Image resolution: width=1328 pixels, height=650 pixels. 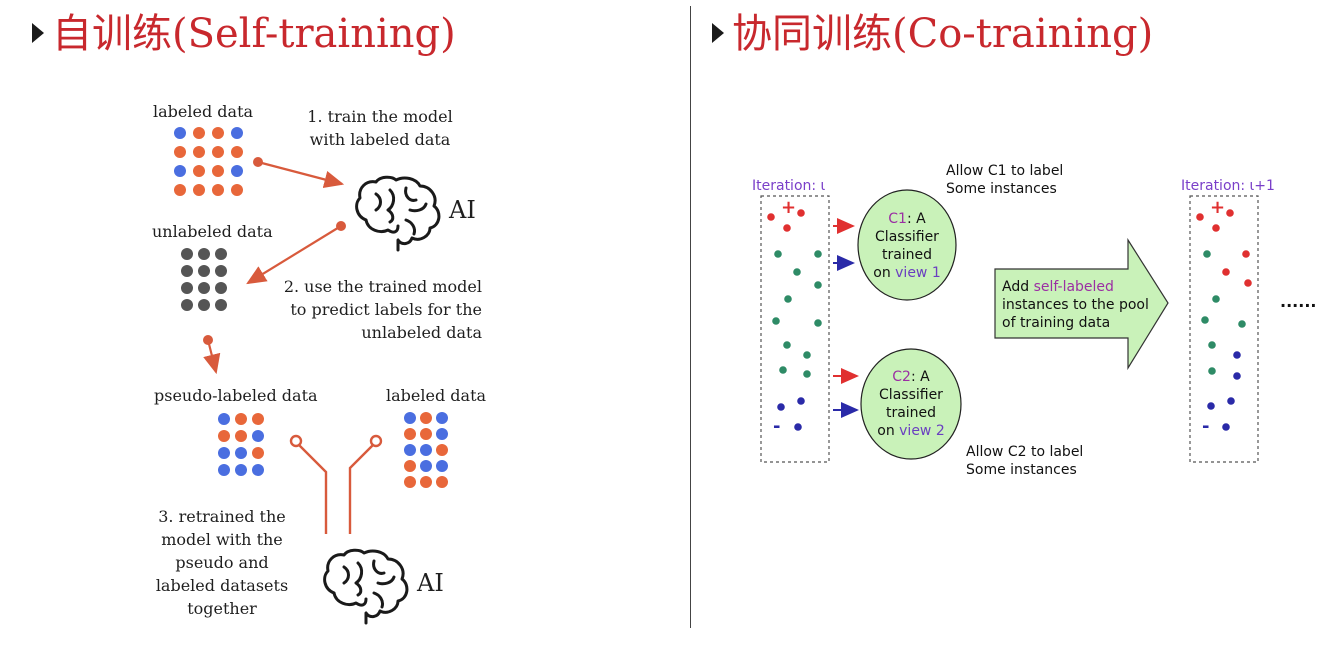 I want to click on allow-c1-line: Some instances, so click(x=1001, y=189).